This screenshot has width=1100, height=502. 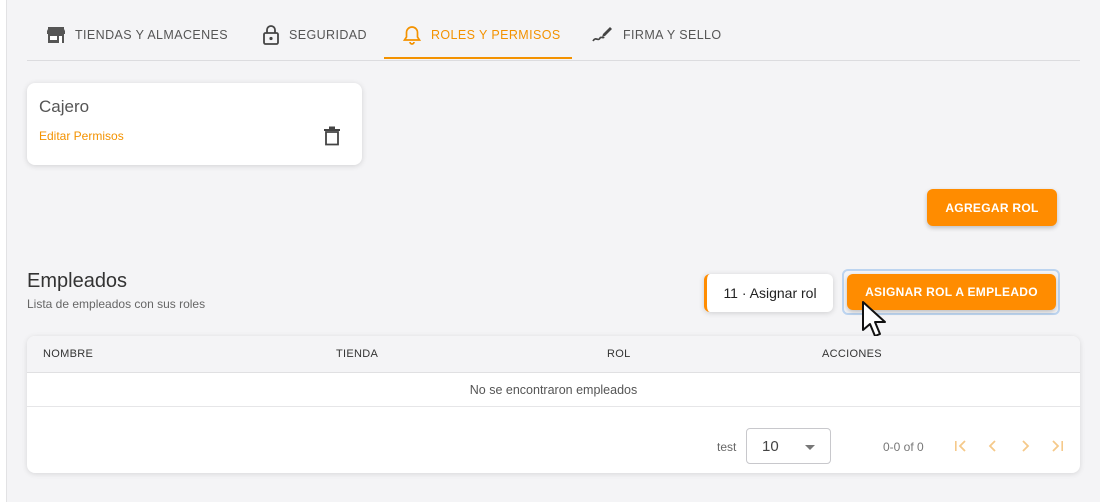 What do you see at coordinates (993, 446) in the screenshot?
I see `prev-page-icon` at bounding box center [993, 446].